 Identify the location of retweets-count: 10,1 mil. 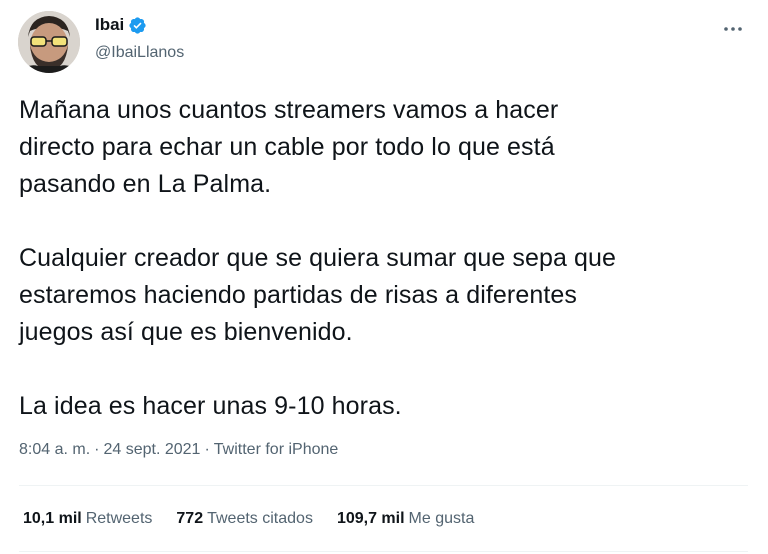
(52, 518).